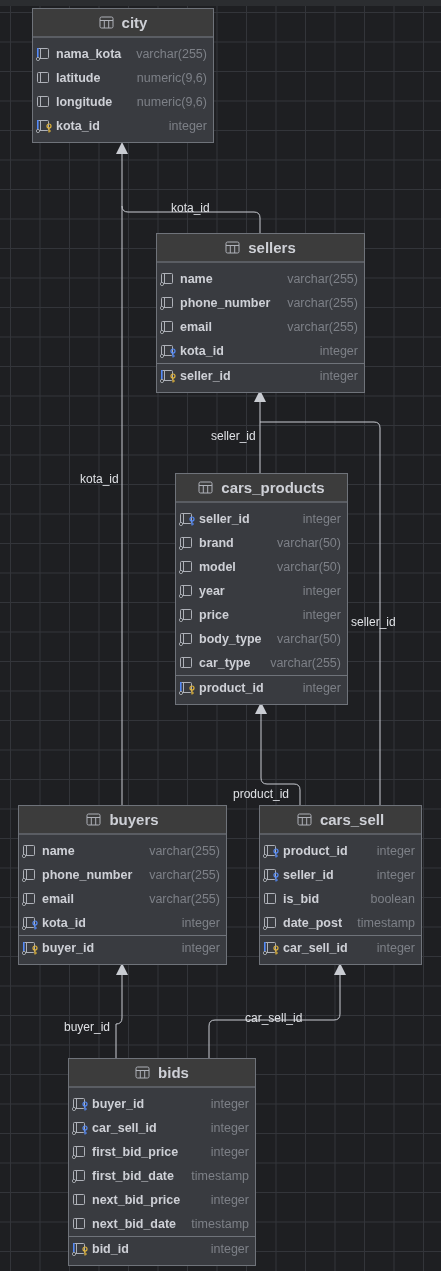  I want to click on connector-label: product_id, so click(261, 794).